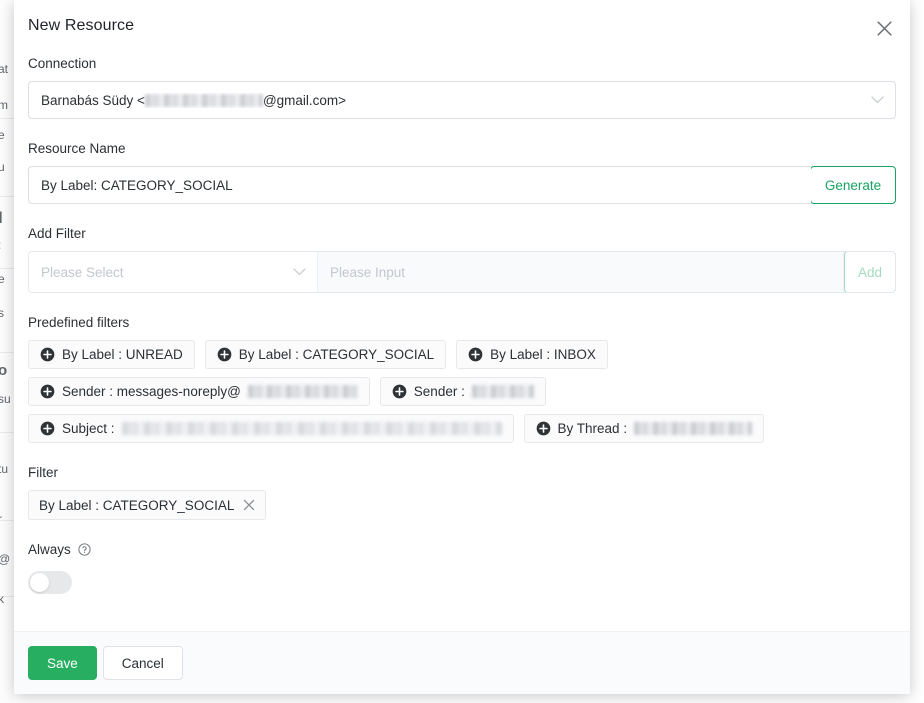 The height and width of the screenshot is (703, 924). What do you see at coordinates (122, 354) in the screenshot?
I see `predefined-filter-label: By Label : UNREAD` at bounding box center [122, 354].